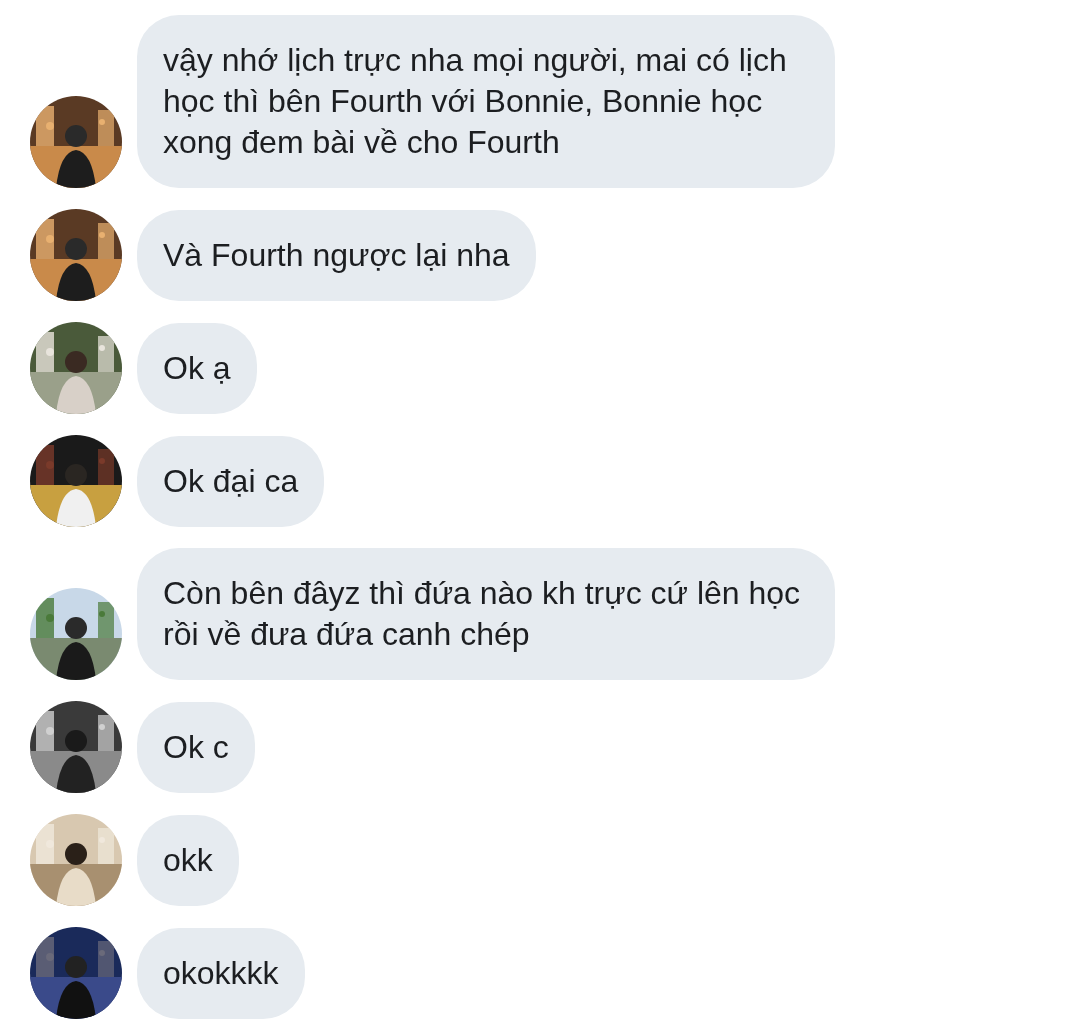 The image size is (1080, 1024). What do you see at coordinates (221, 973) in the screenshot?
I see `message-bubble: okokkkk` at bounding box center [221, 973].